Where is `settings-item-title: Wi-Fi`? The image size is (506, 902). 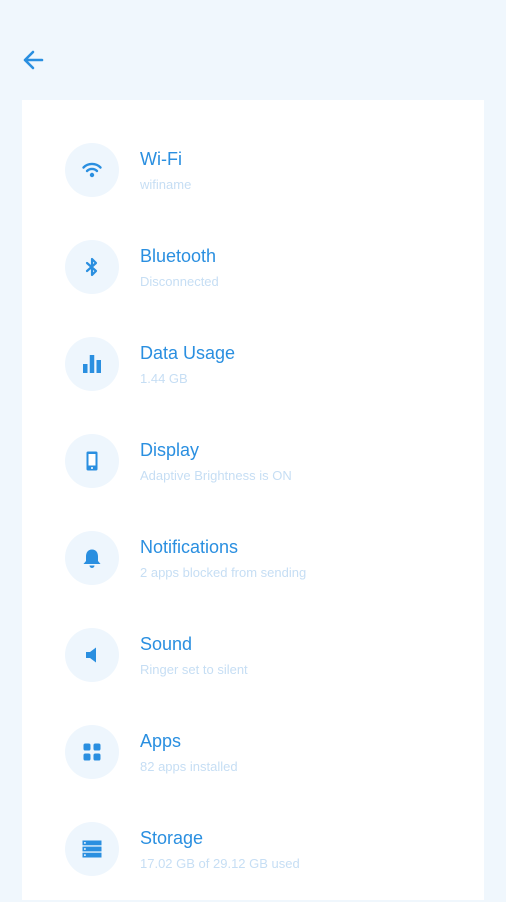
settings-item-title: Wi-Fi is located at coordinates (161, 159).